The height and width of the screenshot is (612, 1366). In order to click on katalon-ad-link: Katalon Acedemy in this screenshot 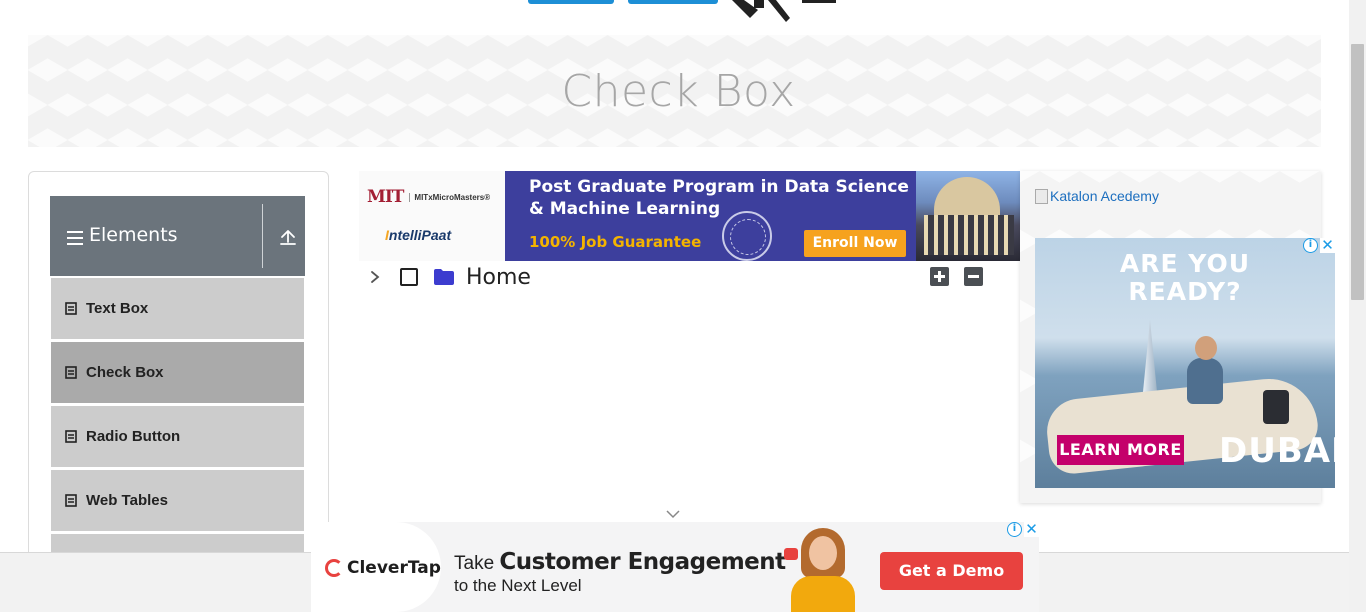, I will do `click(1097, 196)`.